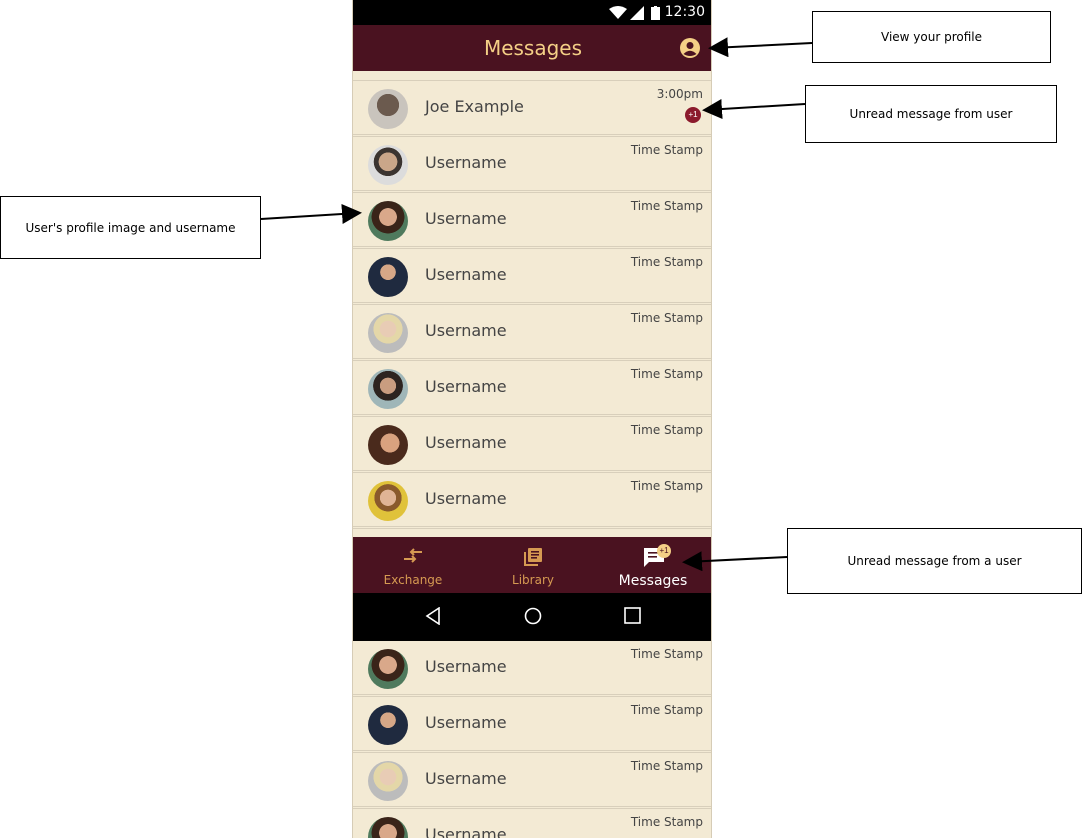 The width and height of the screenshot is (1084, 838). I want to click on arrow-view-profile, so click(760, 47).